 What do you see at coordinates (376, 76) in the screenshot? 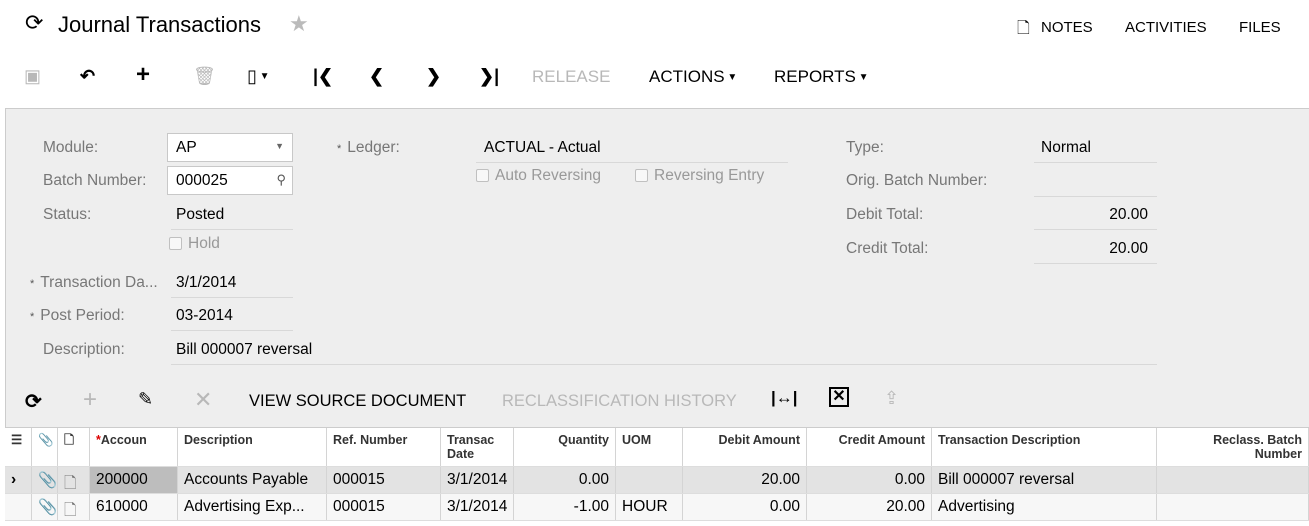
I see `prev-record-icon: ❮` at bounding box center [376, 76].